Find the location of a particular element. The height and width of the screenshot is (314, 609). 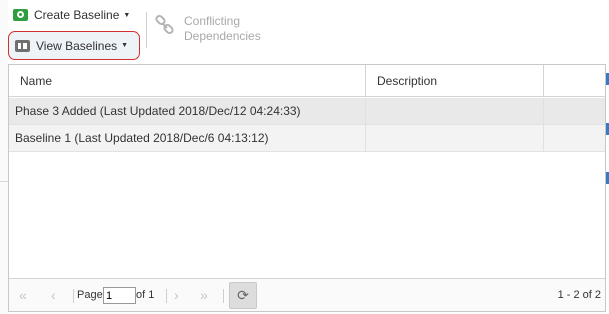

page-number-input is located at coordinates (119, 295).